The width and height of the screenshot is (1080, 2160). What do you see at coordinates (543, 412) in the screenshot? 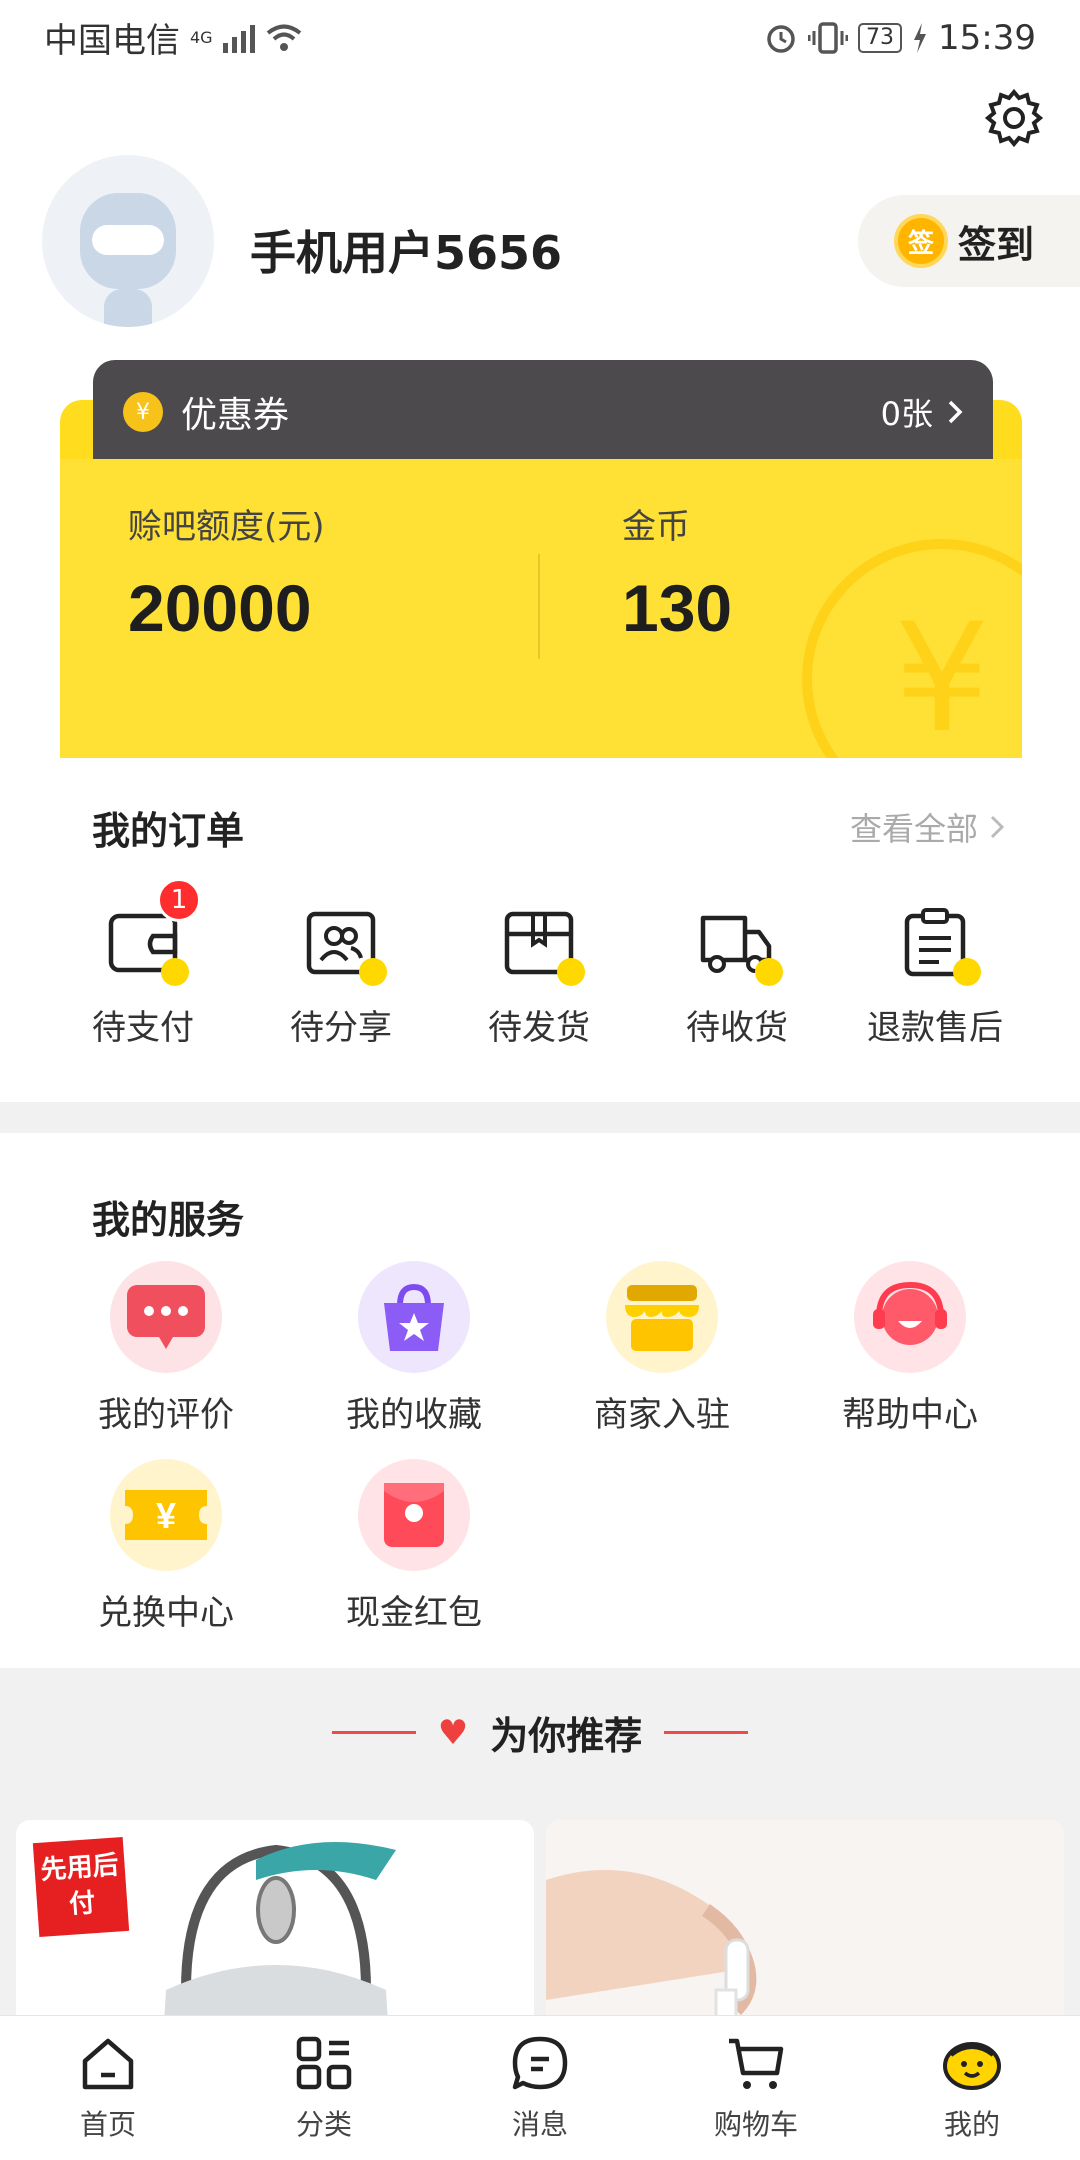
I see `coupon-row: ¥ 优惠券 0张` at bounding box center [543, 412].